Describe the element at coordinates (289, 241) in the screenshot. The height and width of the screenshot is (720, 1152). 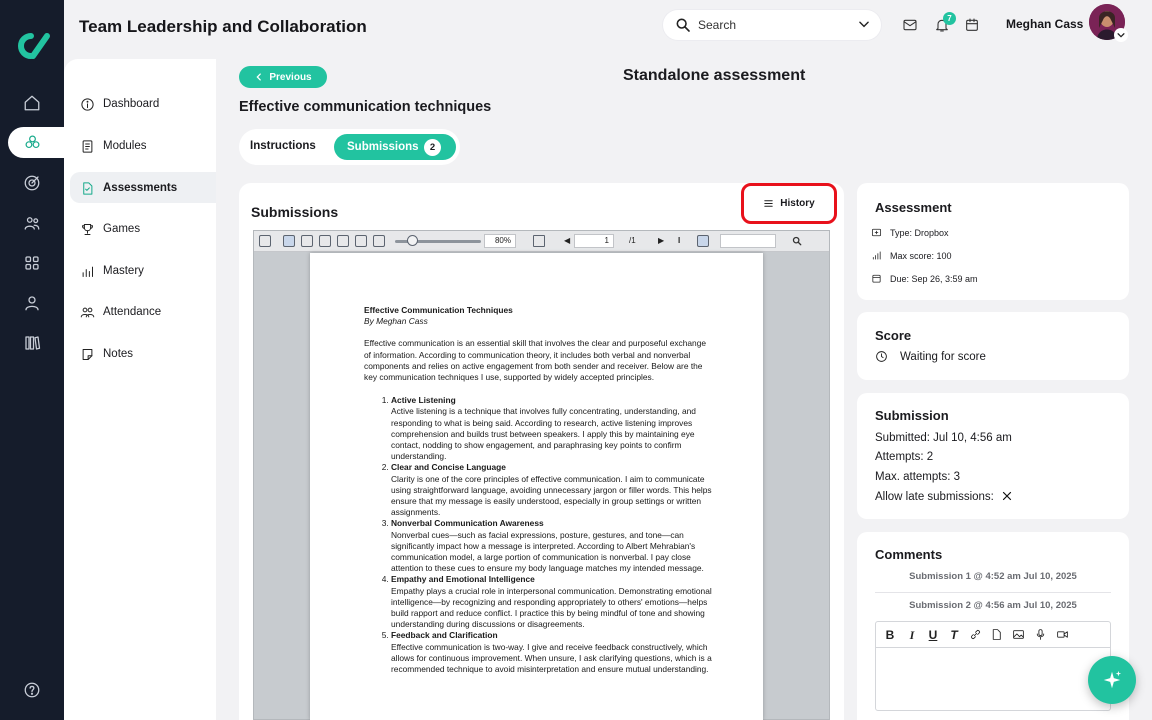
I see `single-page-icon` at that location.